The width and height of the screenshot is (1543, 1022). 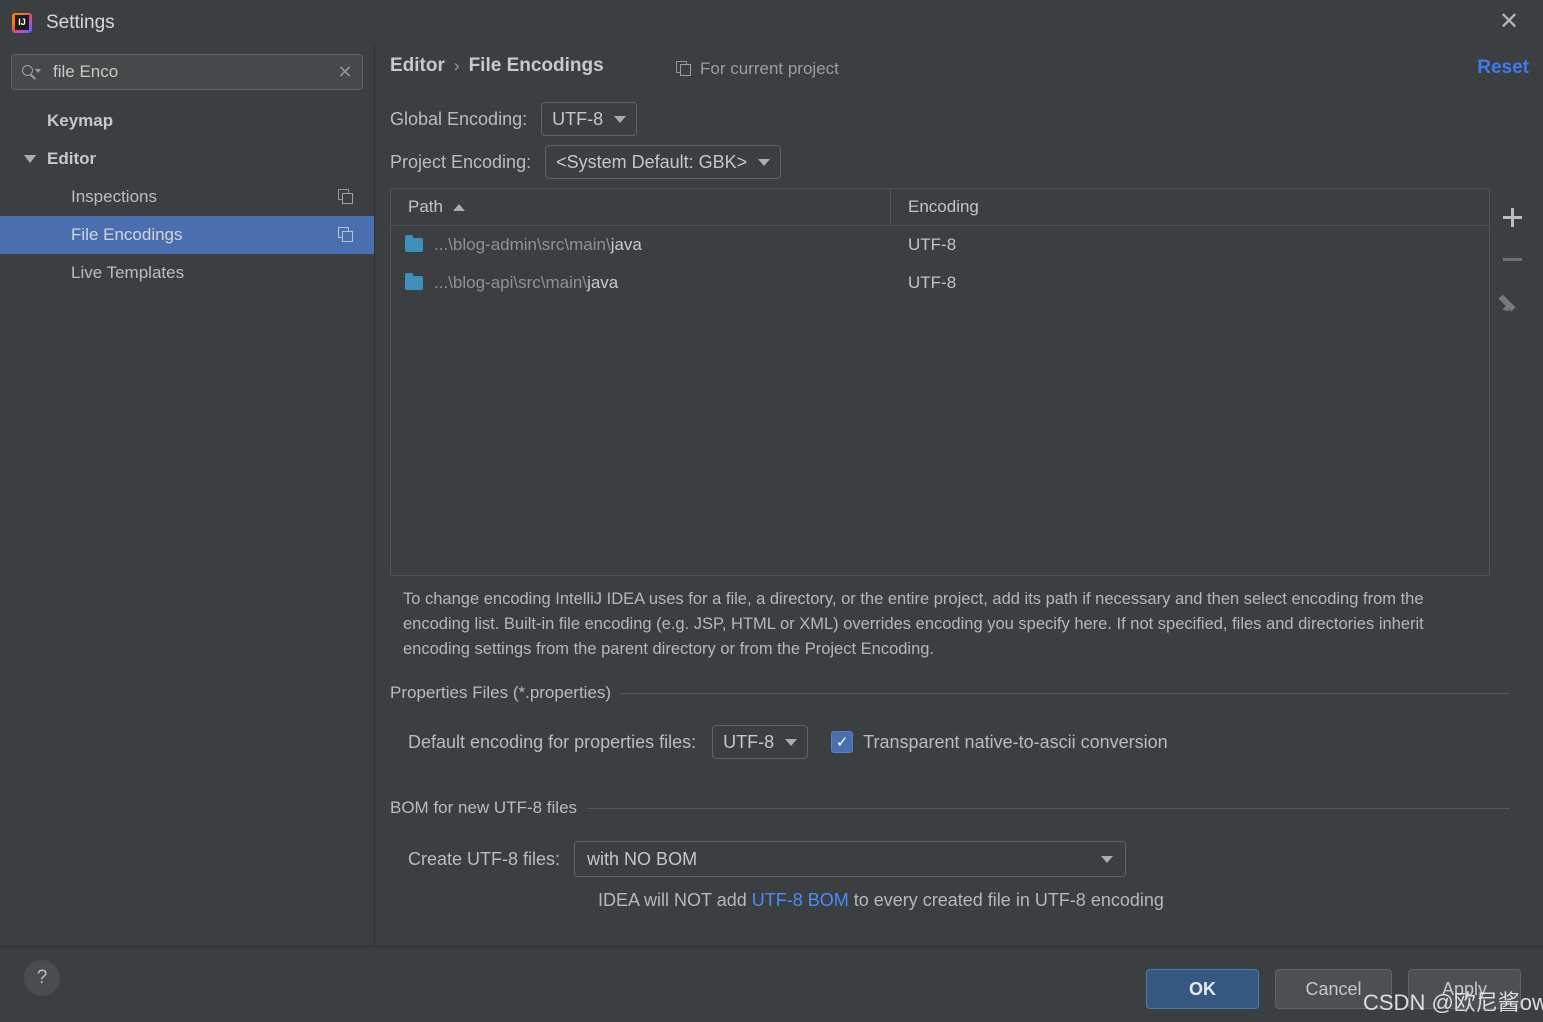 What do you see at coordinates (187, 235) in the screenshot?
I see `sidebar-item-file-encodings: File Encodings` at bounding box center [187, 235].